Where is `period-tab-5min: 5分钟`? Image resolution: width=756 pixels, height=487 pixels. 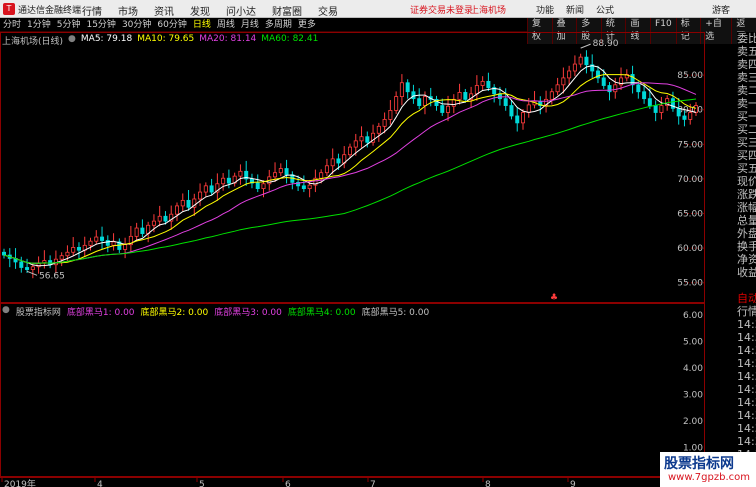
period-tab-5min: 5分钟 is located at coordinates (69, 25).